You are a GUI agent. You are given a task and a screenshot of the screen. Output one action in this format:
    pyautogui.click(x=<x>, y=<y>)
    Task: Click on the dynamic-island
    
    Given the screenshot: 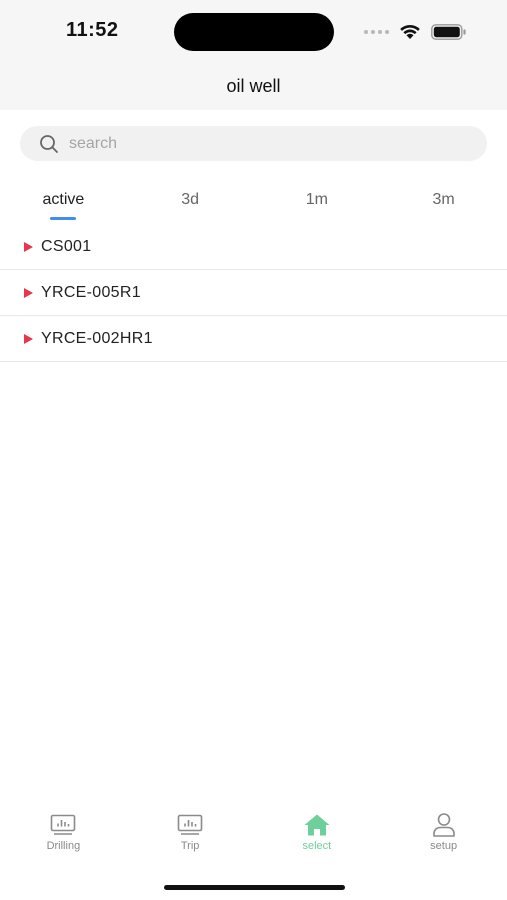 What is the action you would take?
    pyautogui.click(x=254, y=32)
    